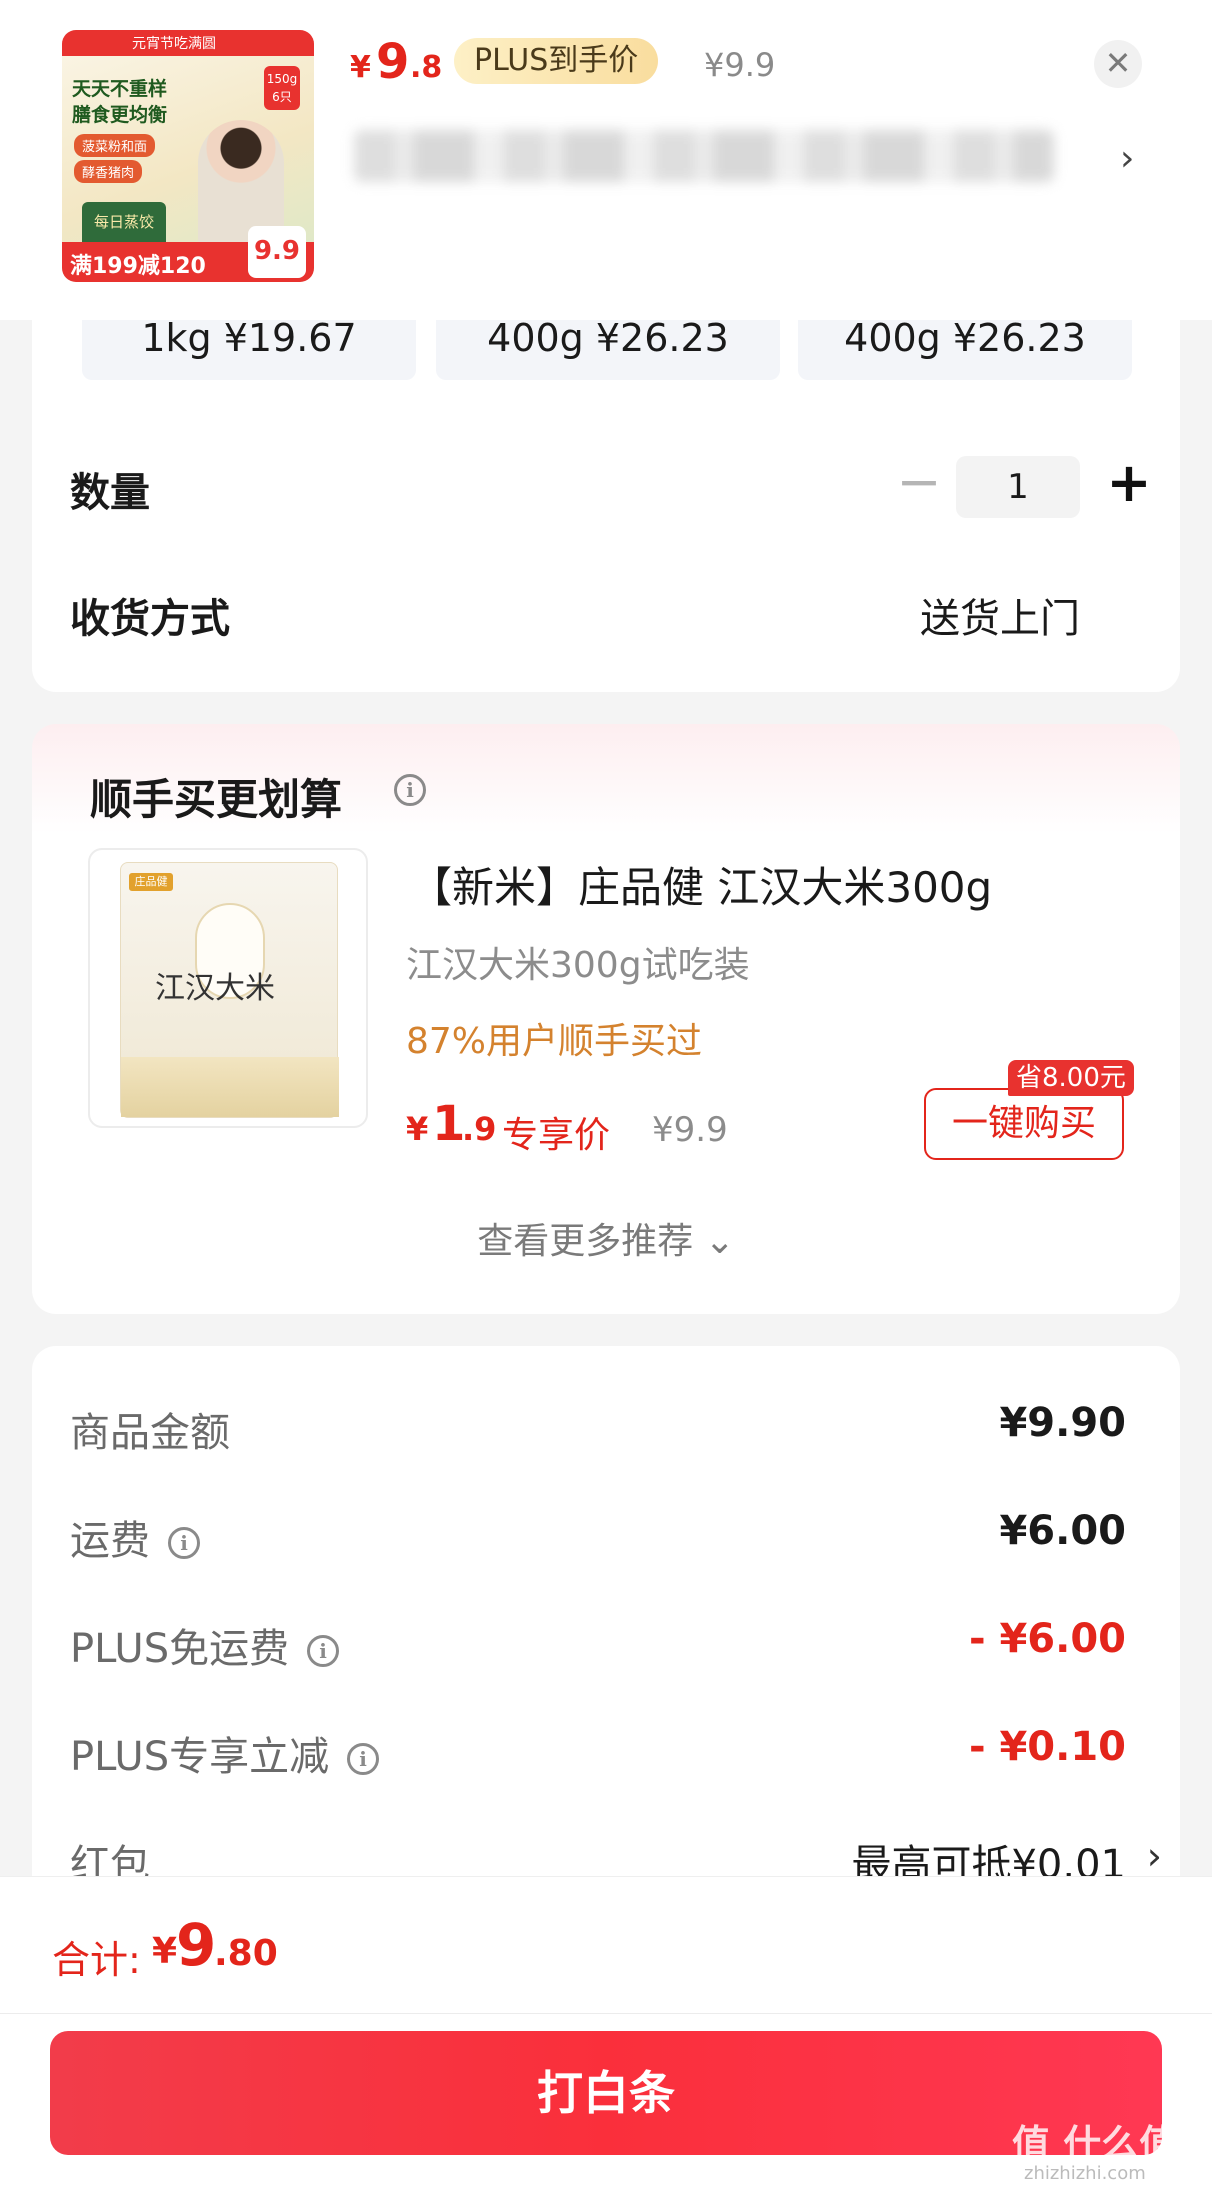  Describe the element at coordinates (216, 799) in the screenshot. I see `recommend-title: 顺手买更划算` at that location.